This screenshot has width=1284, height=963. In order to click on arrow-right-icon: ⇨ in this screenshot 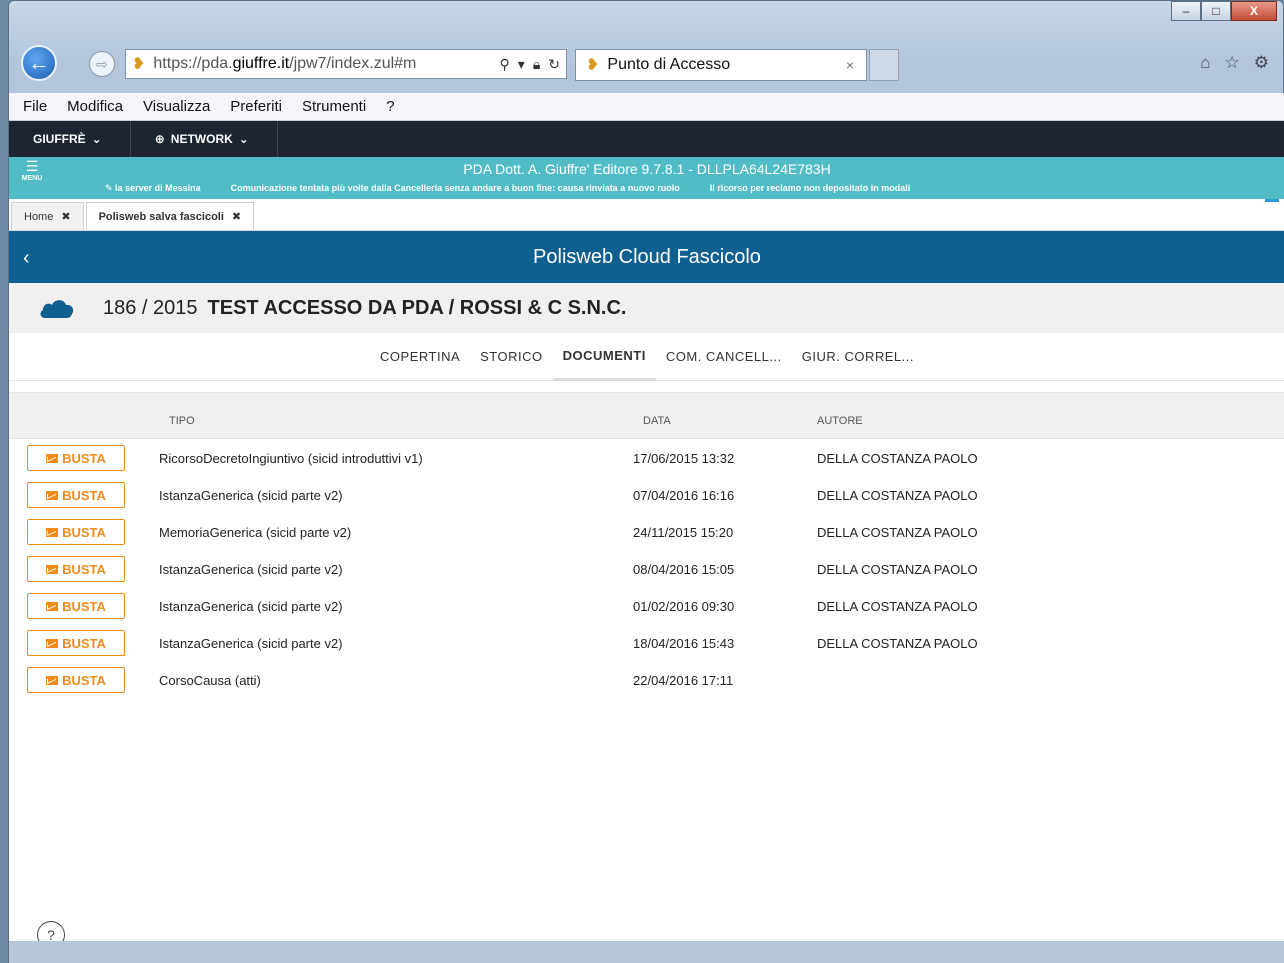, I will do `click(102, 63)`.